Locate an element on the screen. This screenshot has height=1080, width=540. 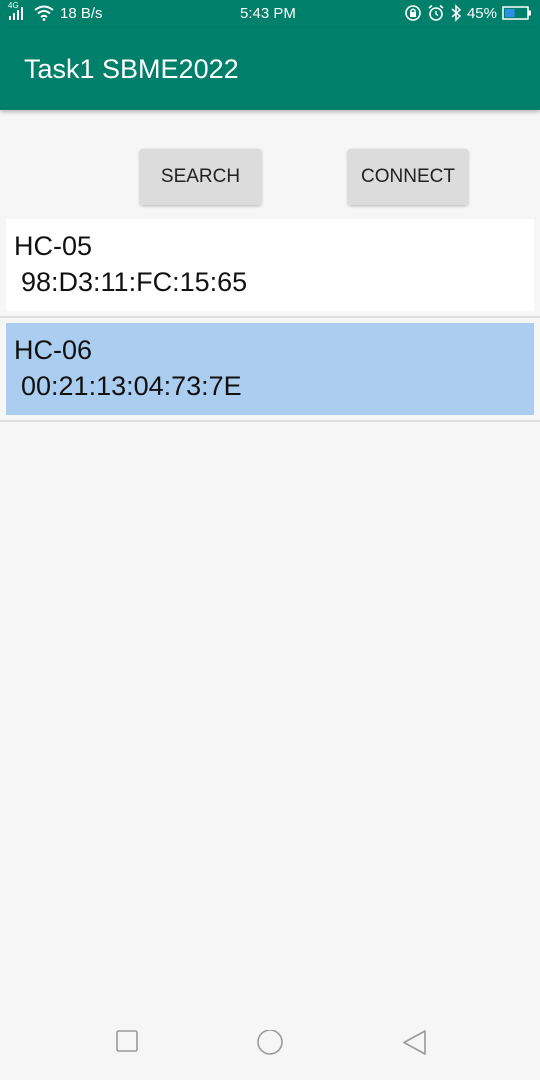
nav-bar is located at coordinates (270, 1045).